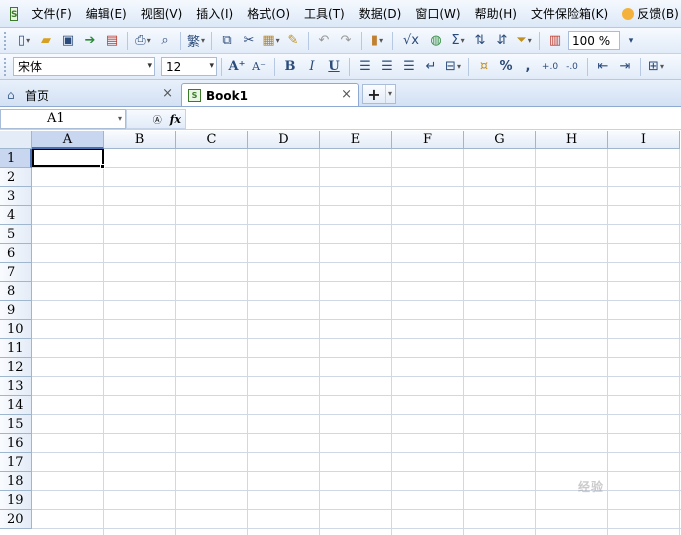 The height and width of the screenshot is (535, 681). Describe the element at coordinates (237, 67) in the screenshot. I see `increase-font-size-icon: A⁺` at that location.